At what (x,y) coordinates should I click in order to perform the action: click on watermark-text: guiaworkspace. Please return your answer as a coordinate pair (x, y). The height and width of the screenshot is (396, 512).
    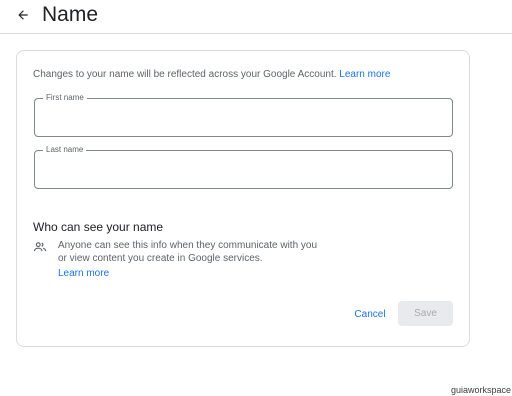
    Looking at the image, I should click on (480, 390).